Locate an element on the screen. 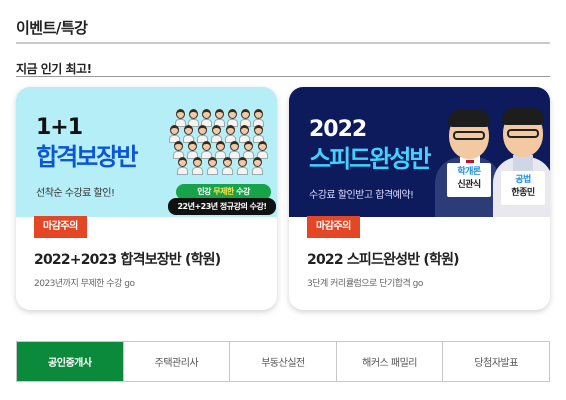 The width and height of the screenshot is (566, 400). instructor-tag-1: 학개론 신관식 is located at coordinates (469, 180).